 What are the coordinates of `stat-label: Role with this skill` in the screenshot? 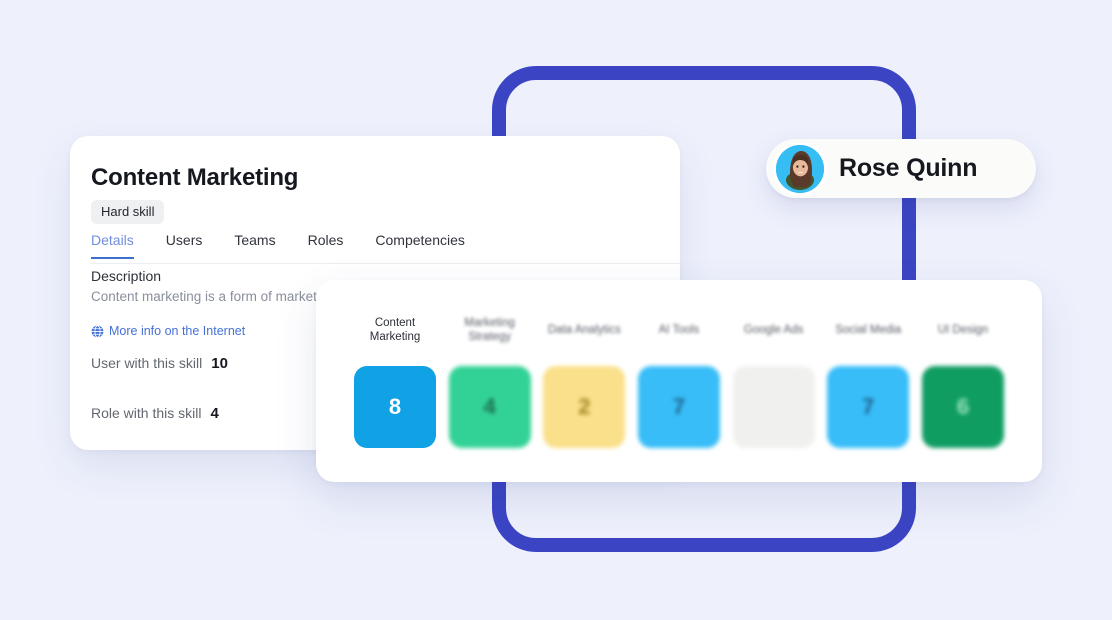 It's located at (146, 413).